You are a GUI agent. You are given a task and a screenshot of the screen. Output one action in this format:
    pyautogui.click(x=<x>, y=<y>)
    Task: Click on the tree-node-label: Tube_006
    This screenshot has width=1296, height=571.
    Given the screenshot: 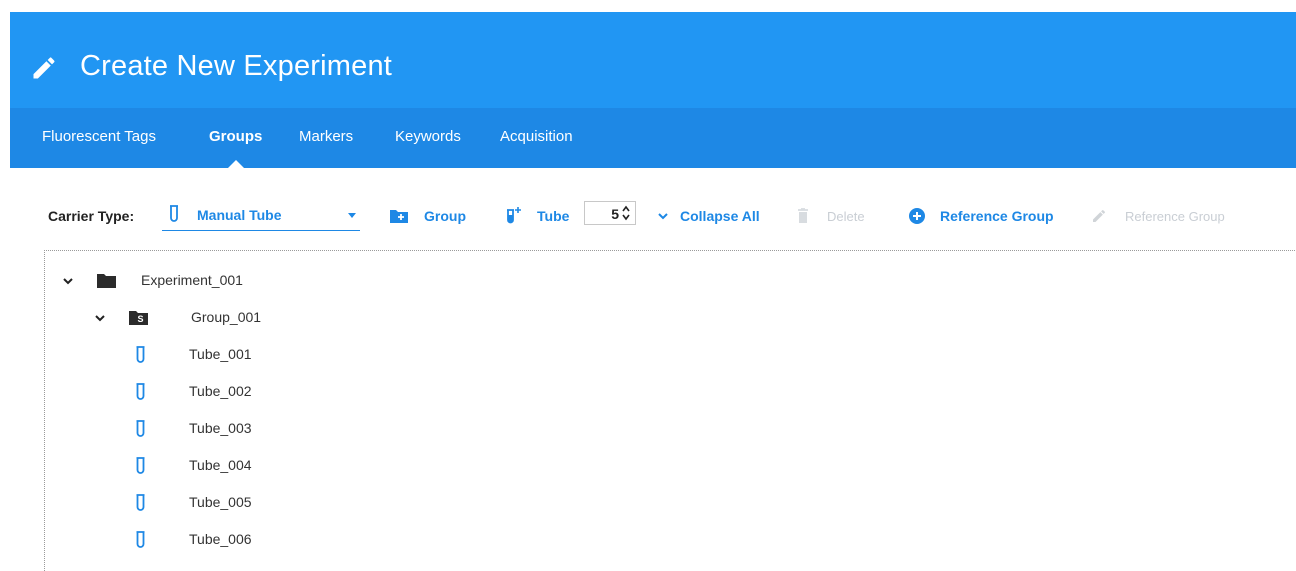 What is the action you would take?
    pyautogui.click(x=220, y=539)
    